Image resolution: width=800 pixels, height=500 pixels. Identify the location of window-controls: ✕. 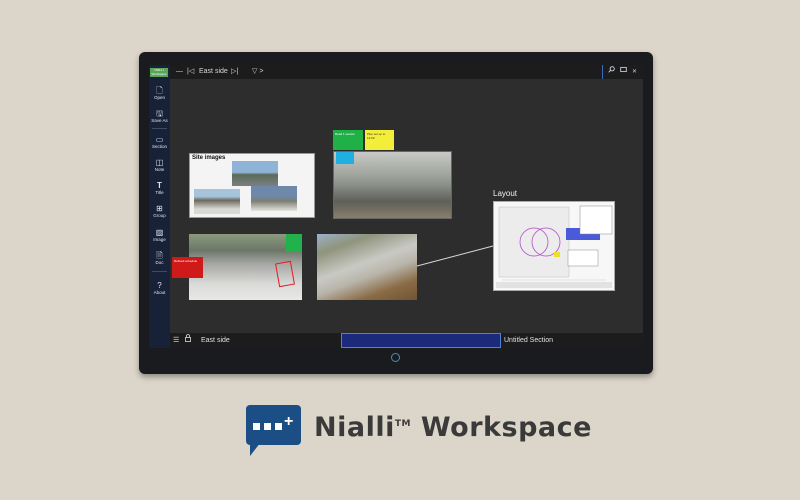
(622, 72).